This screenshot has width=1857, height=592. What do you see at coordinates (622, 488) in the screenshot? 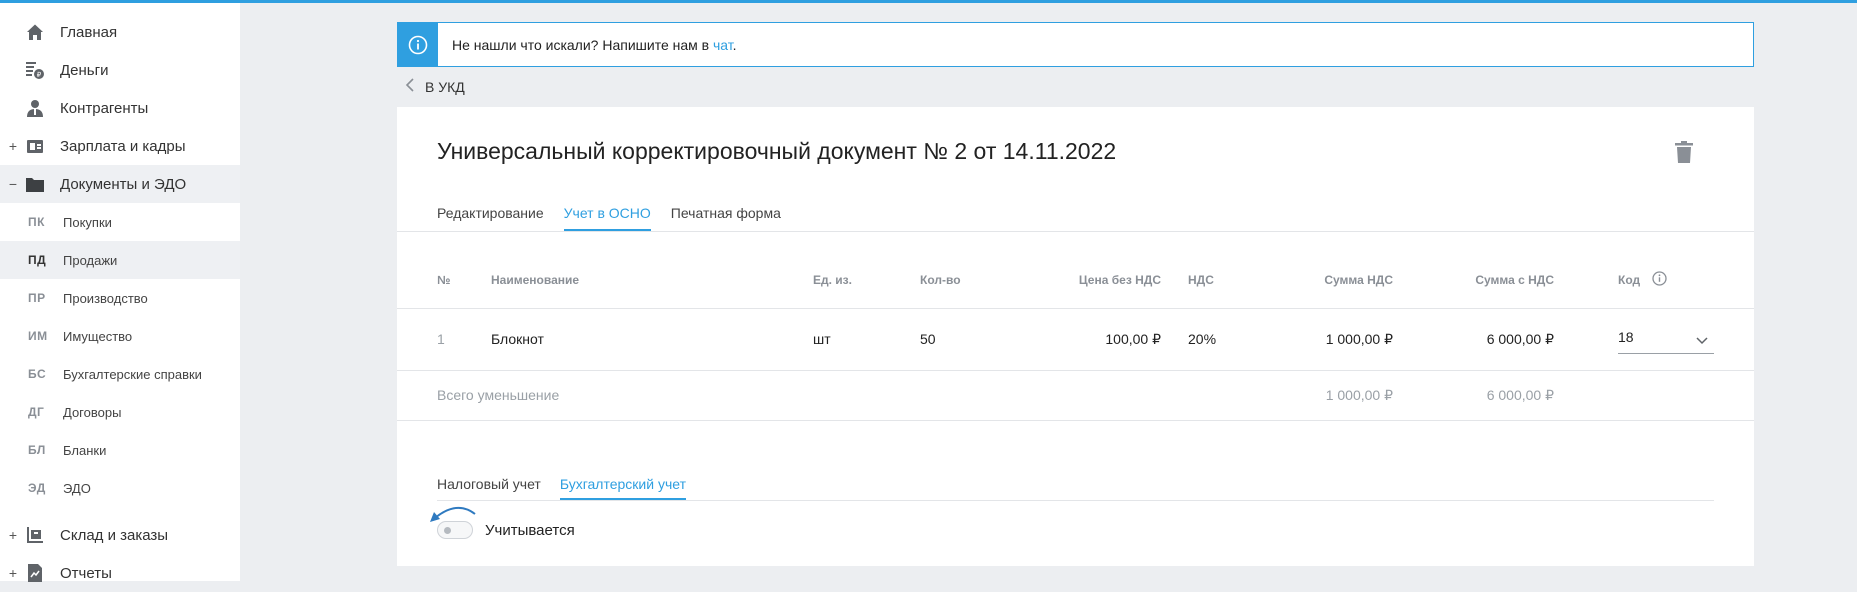
I see `tab-bookkeeping: Бухгалтерский учет` at bounding box center [622, 488].